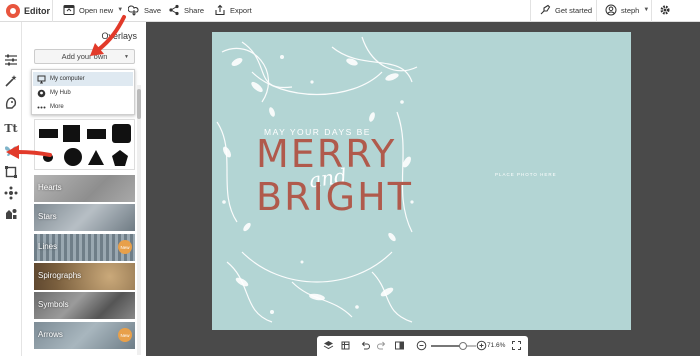 The height and width of the screenshot is (356, 700). I want to click on open-new-icon, so click(69, 10).